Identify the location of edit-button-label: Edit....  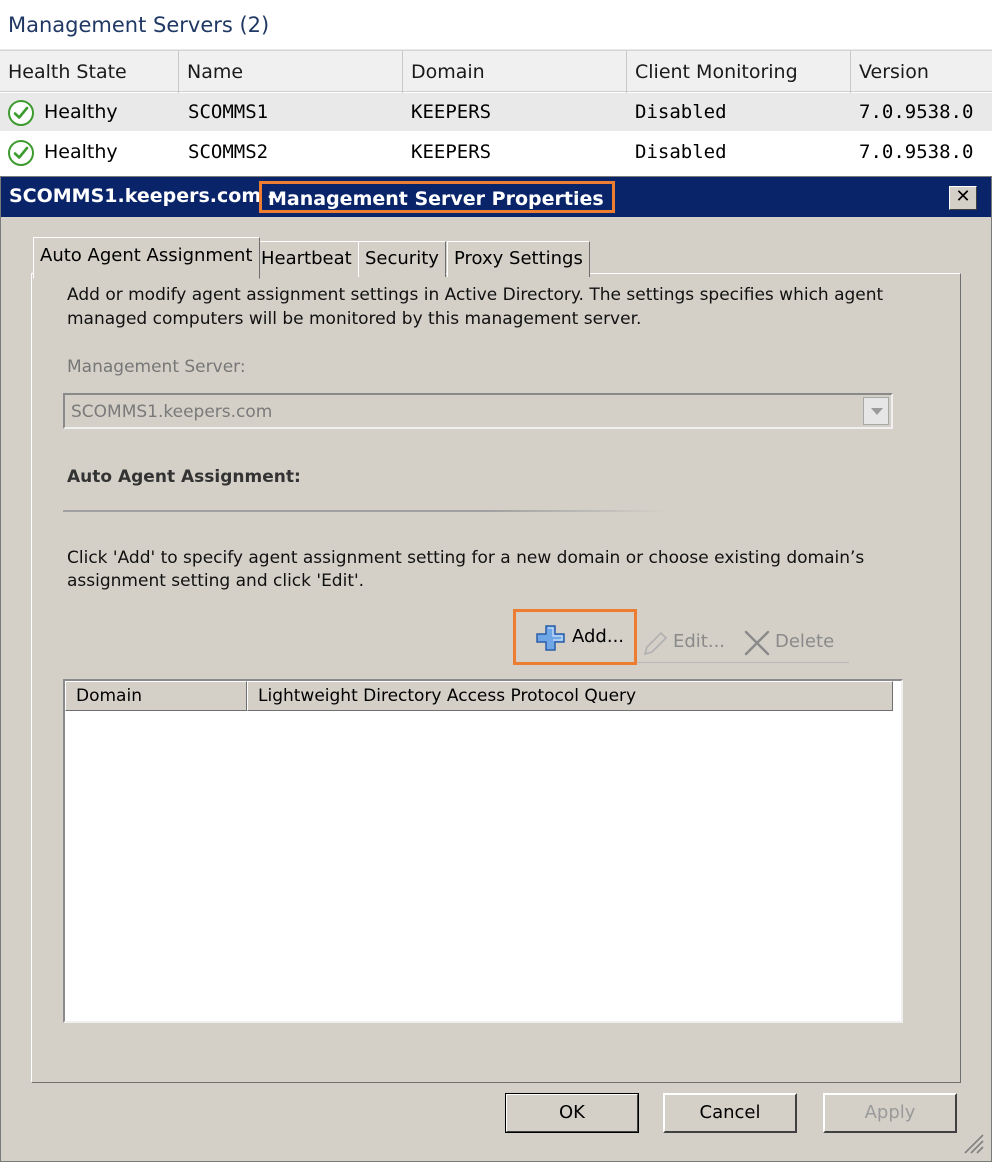
(699, 641).